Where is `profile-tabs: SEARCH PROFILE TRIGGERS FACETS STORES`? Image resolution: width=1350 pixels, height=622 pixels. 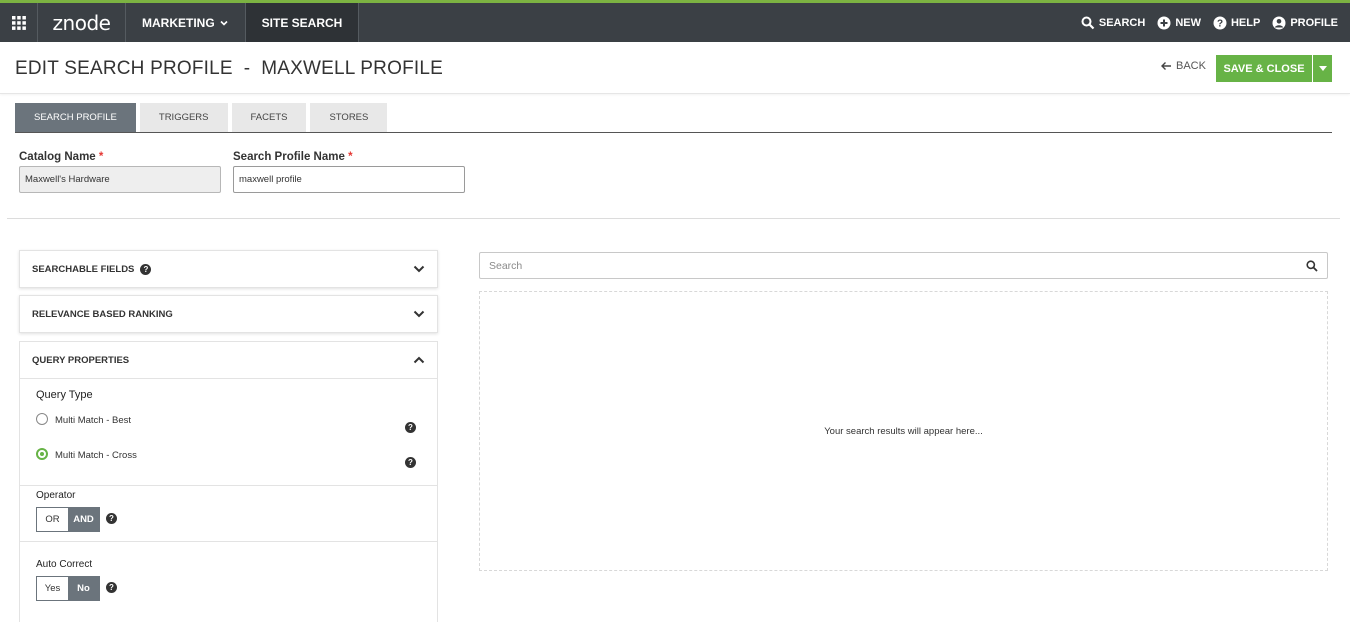
profile-tabs: SEARCH PROFILE TRIGGERS FACETS STORES is located at coordinates (201, 117).